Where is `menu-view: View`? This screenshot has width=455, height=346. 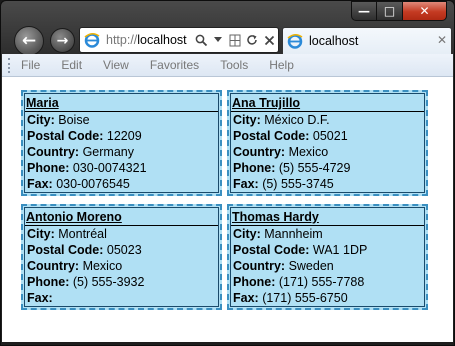
menu-view: View is located at coordinates (116, 65).